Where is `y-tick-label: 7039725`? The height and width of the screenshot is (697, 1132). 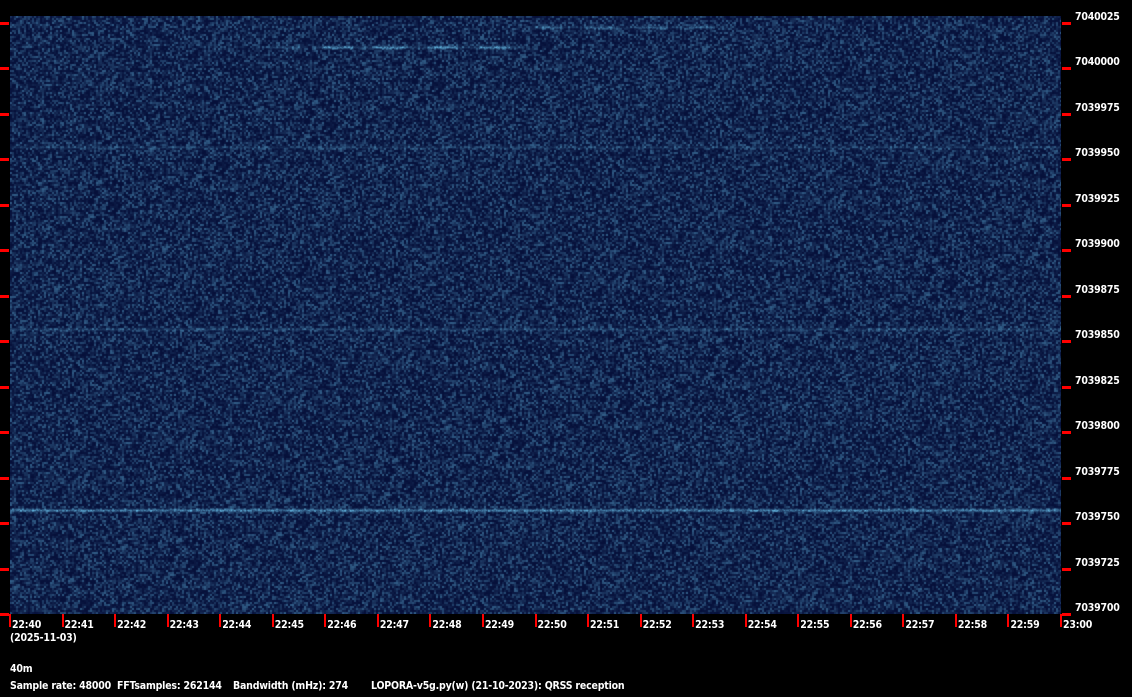 y-tick-label: 7039725 is located at coordinates (1097, 562).